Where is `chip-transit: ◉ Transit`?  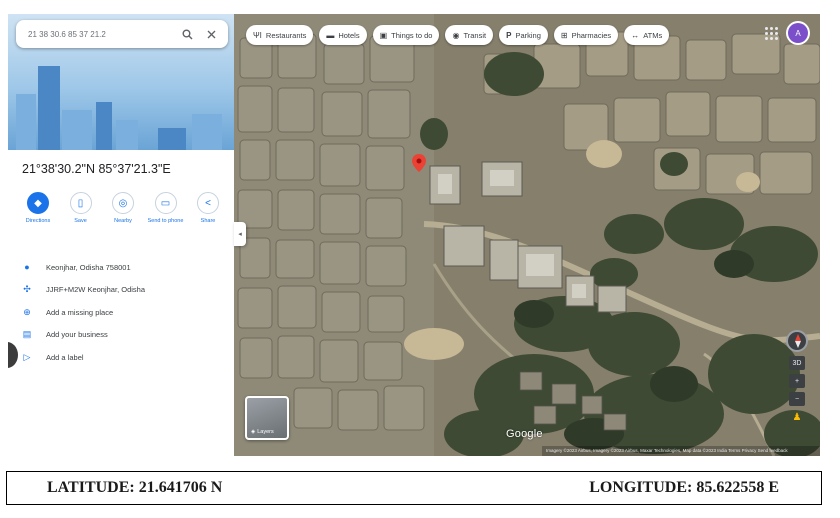
chip-transit: ◉ Transit is located at coordinates (469, 35).